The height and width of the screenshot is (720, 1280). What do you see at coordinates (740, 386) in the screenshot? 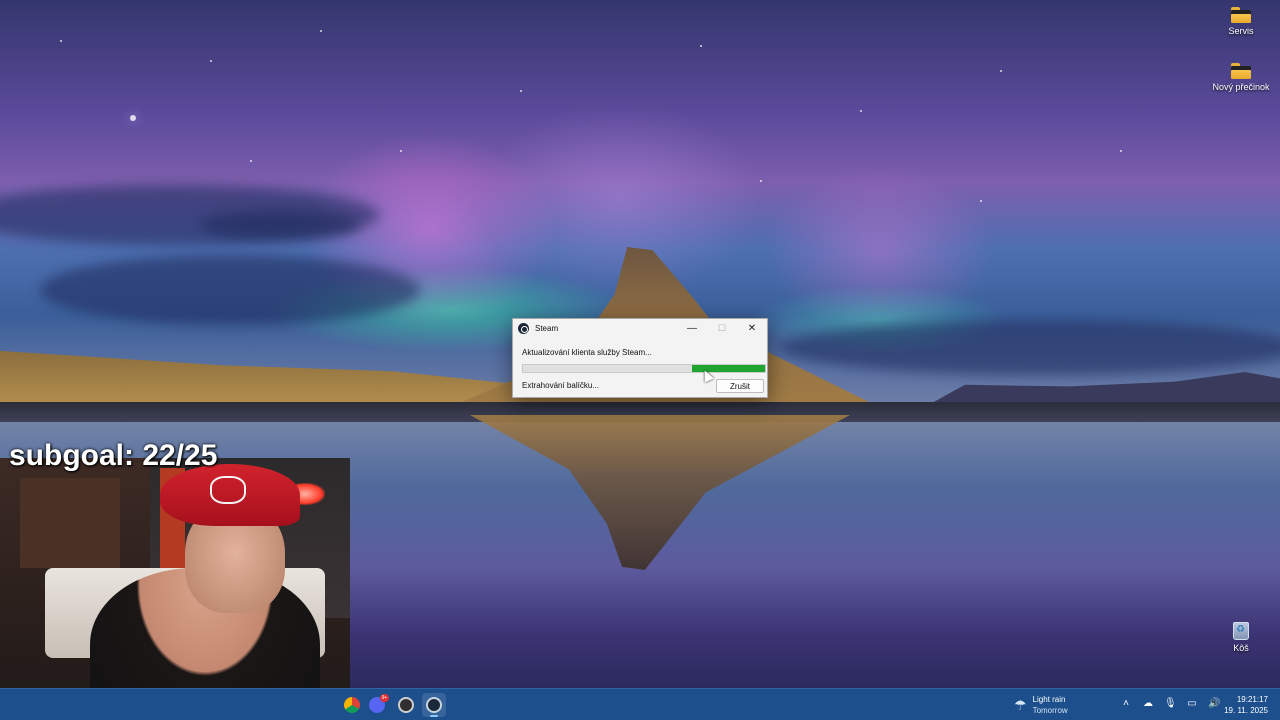
I see `cancel-button: Zrušit` at bounding box center [740, 386].